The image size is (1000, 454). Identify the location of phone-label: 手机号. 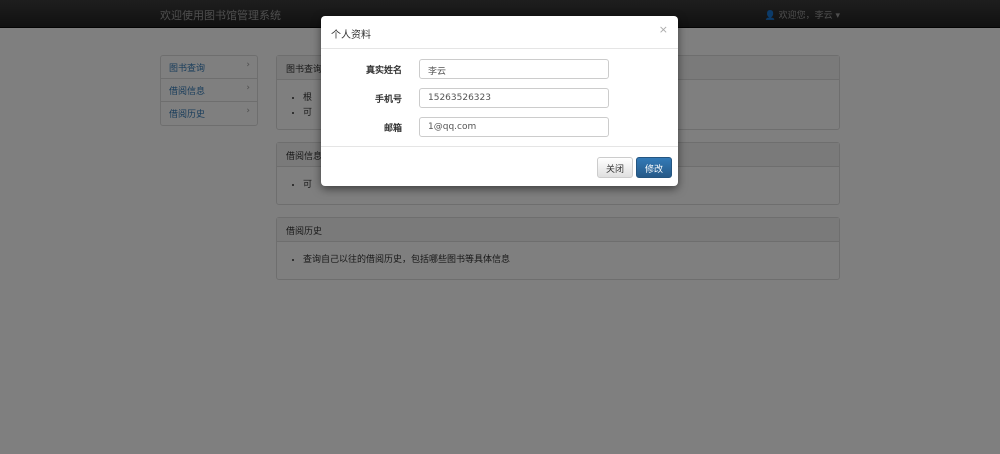
(388, 100).